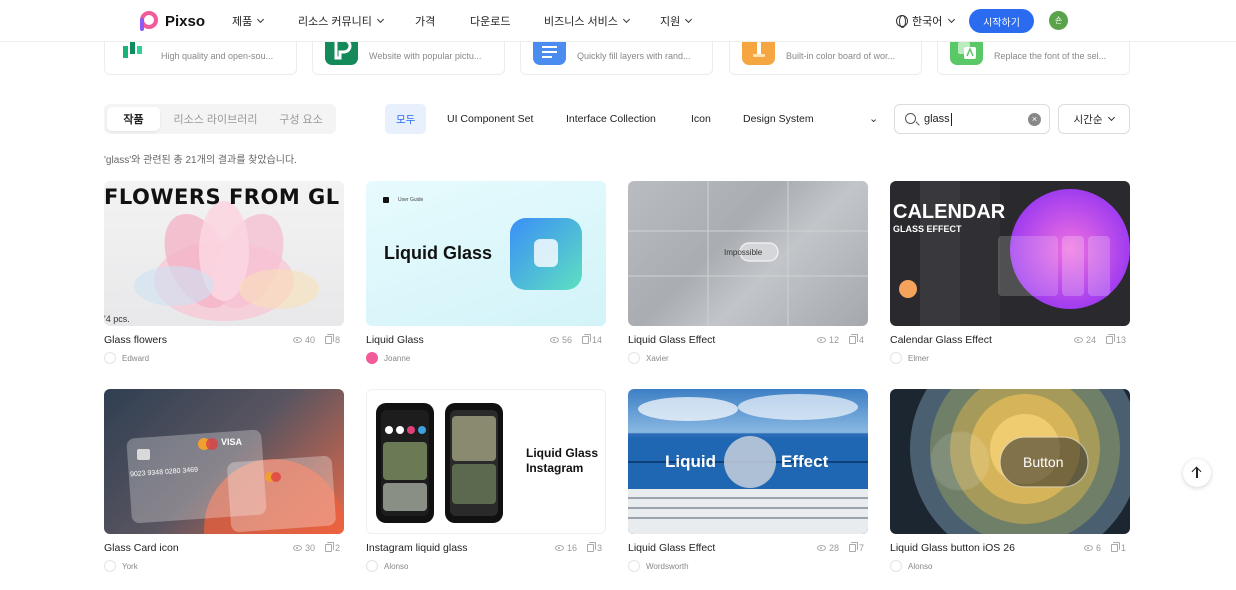 The image size is (1236, 590). Describe the element at coordinates (611, 119) in the screenshot. I see `category-interface-collection: Interface Collection` at that location.